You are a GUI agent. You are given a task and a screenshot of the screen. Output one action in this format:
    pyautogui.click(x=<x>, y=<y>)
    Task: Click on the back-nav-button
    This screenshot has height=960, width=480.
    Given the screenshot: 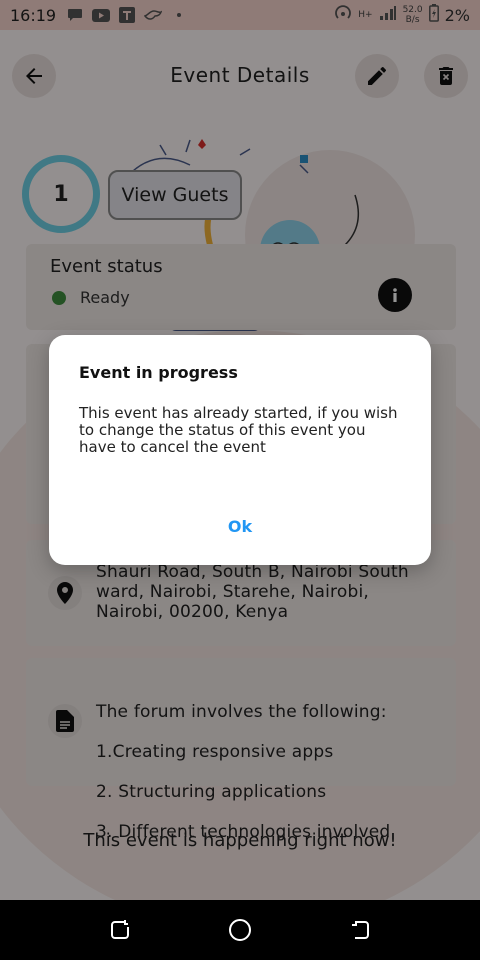 What is the action you would take?
    pyautogui.click(x=360, y=930)
    